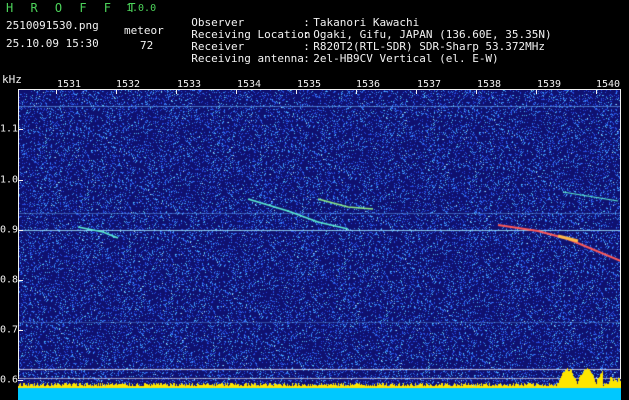  Describe the element at coordinates (9, 180) in the screenshot. I see `y-tick-label: 1.0` at that location.